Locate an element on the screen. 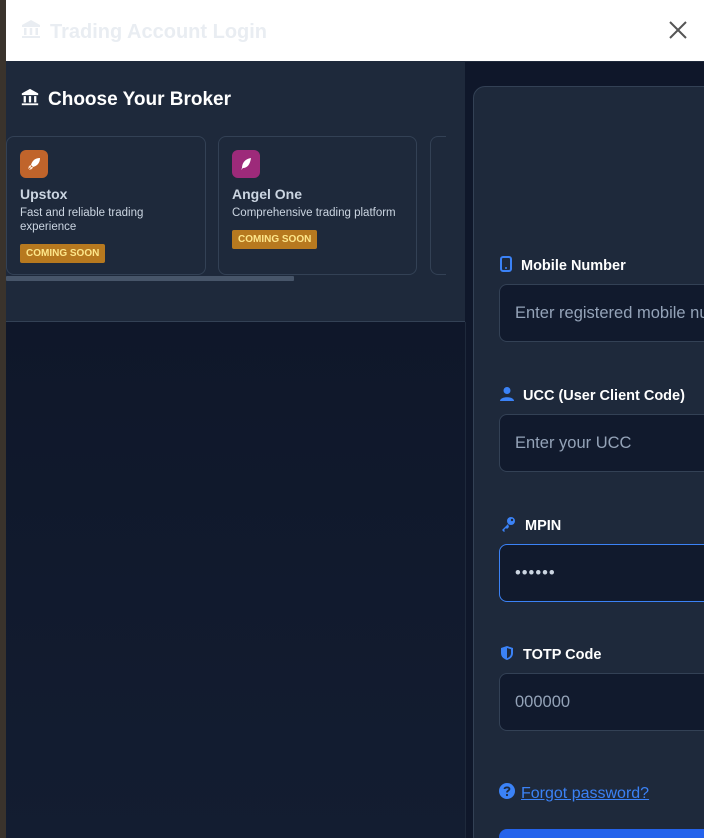 This screenshot has width=704, height=838. forgot-password-link: Forgot password? is located at coordinates (574, 793).